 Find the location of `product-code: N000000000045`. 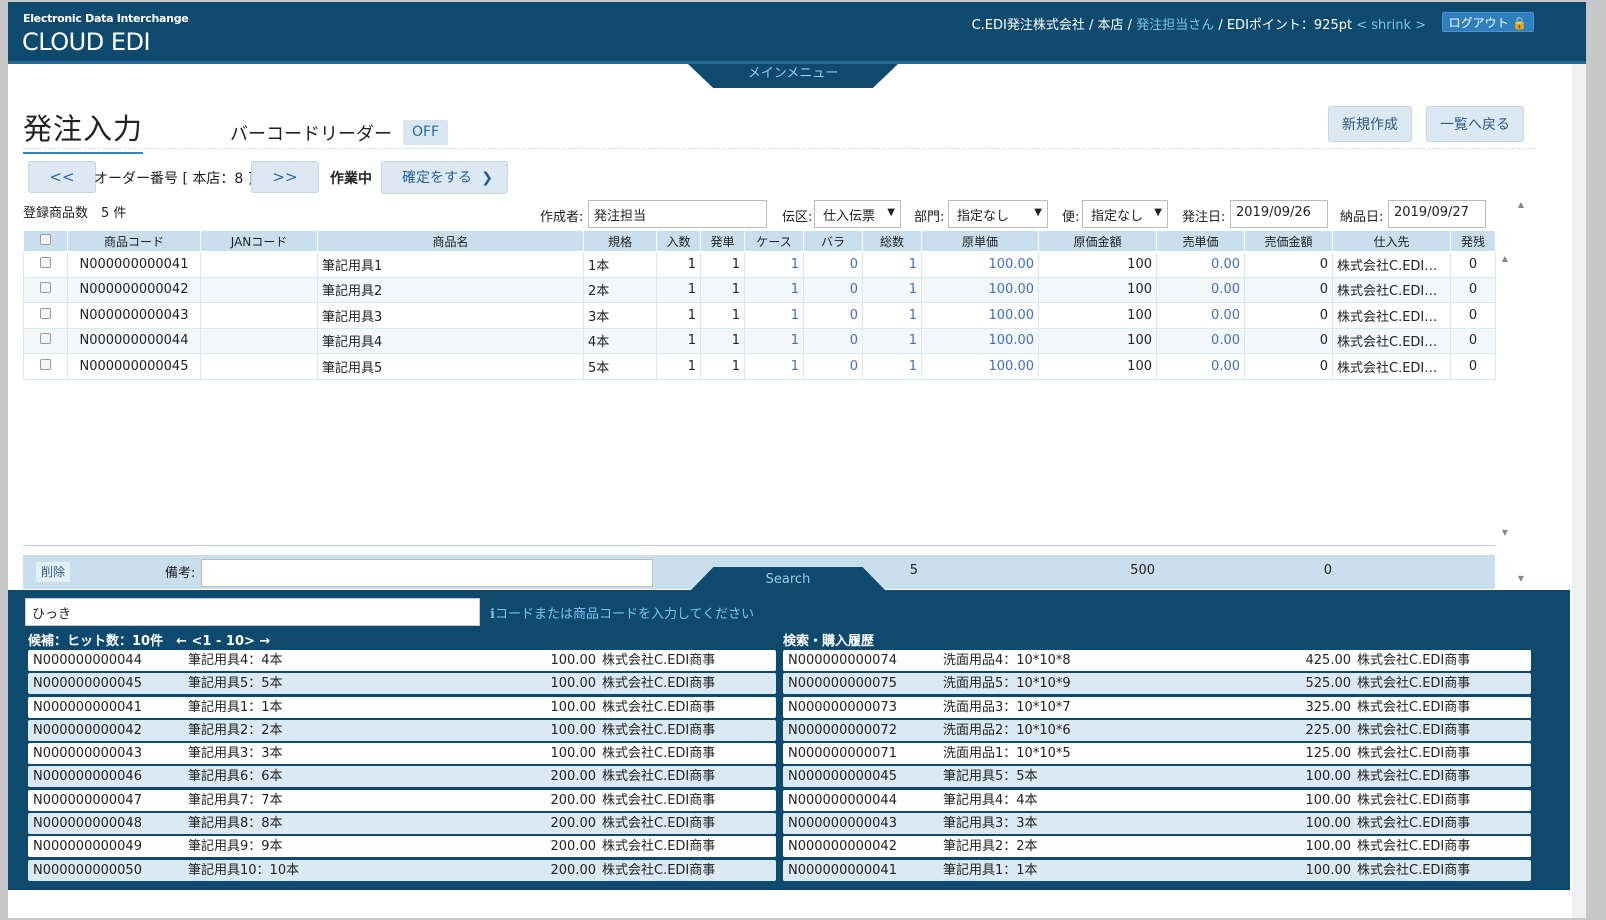

product-code: N000000000045 is located at coordinates (87, 684).